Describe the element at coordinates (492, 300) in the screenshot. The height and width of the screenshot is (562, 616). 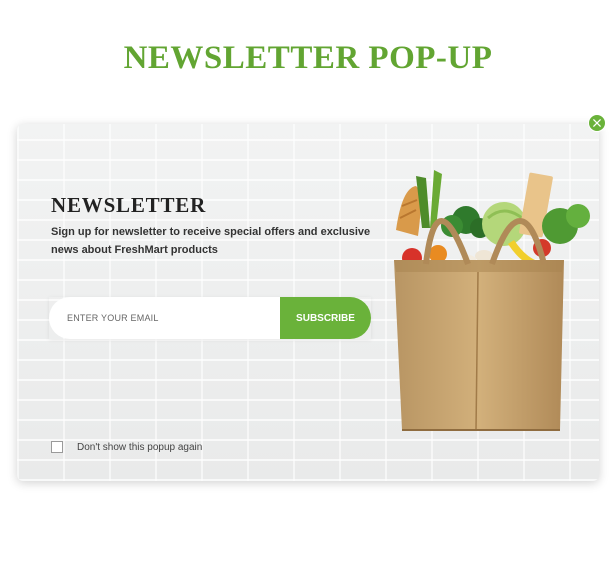
I see `grocery-bag-illustration` at that location.